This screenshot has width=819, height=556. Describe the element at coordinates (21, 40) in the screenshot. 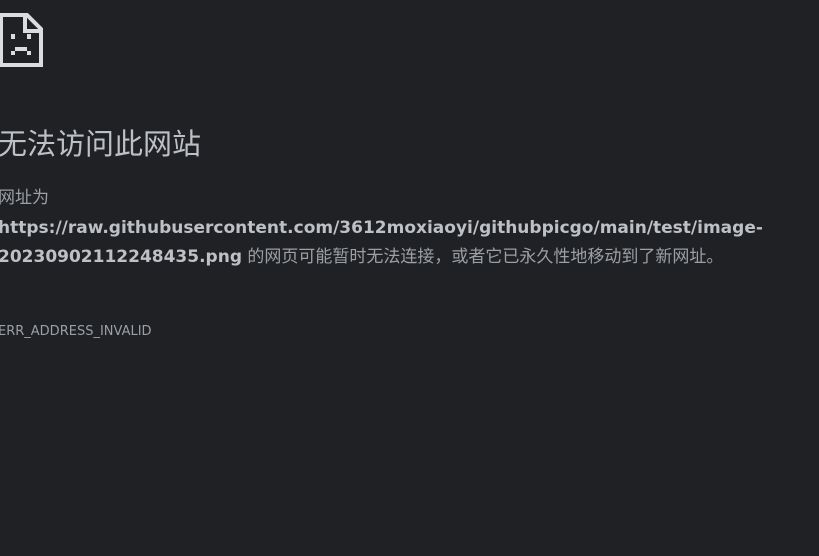

I see `sad-page-icon` at that location.